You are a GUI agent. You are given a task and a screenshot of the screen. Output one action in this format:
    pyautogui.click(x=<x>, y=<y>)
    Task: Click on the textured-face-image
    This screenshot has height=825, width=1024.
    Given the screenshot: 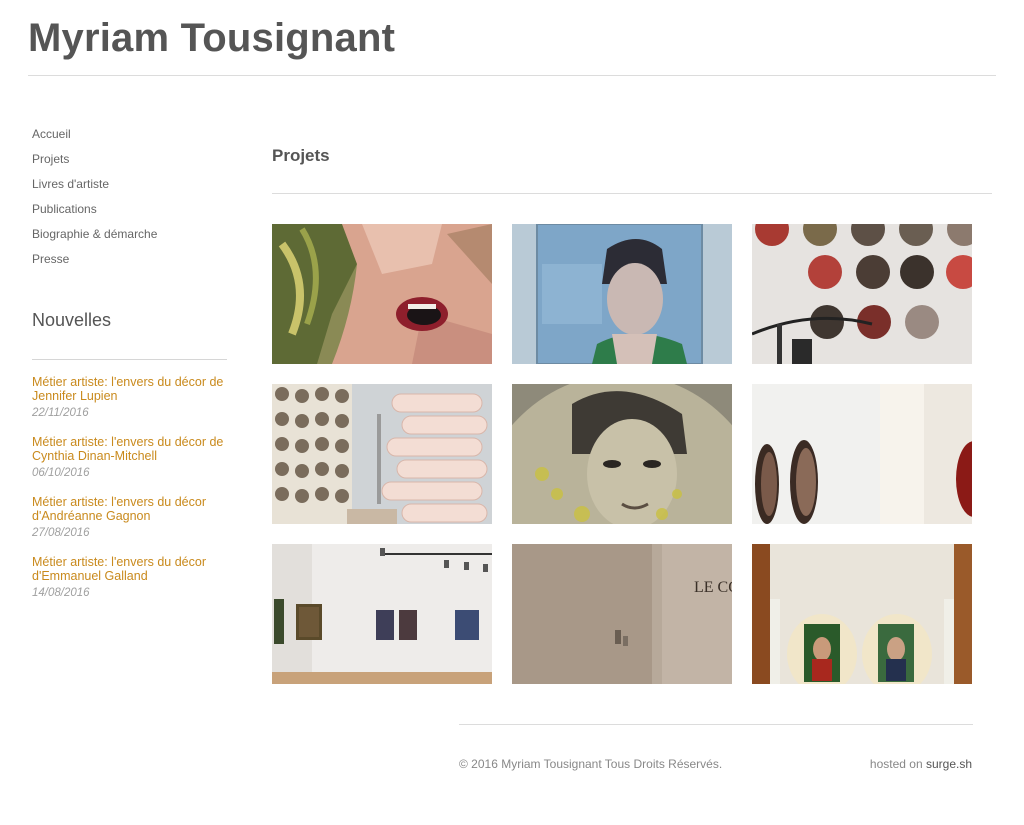 What is the action you would take?
    pyautogui.click(x=622, y=454)
    